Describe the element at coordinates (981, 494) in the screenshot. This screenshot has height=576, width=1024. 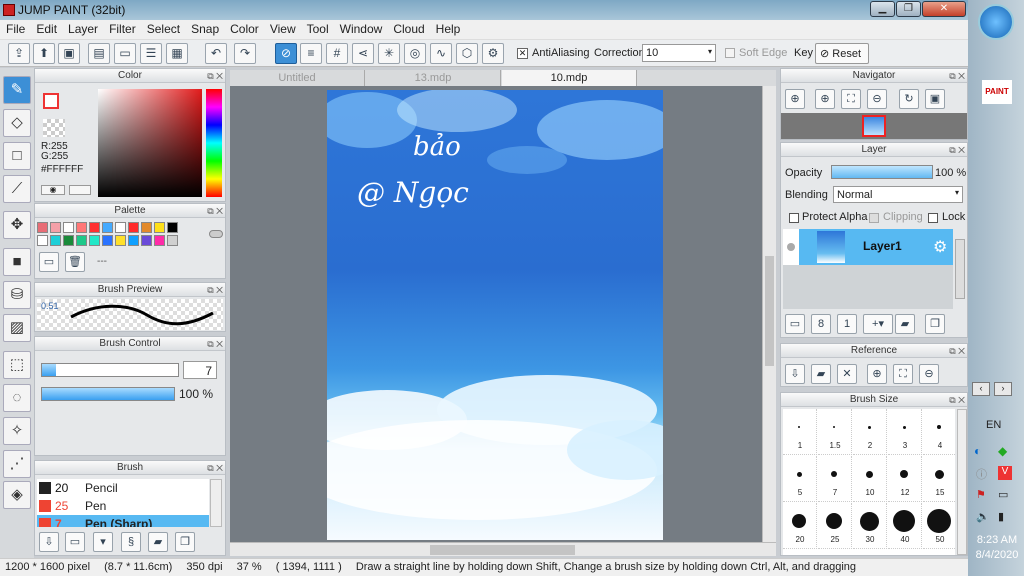
I see `tray-flag-icon: ⚑` at that location.